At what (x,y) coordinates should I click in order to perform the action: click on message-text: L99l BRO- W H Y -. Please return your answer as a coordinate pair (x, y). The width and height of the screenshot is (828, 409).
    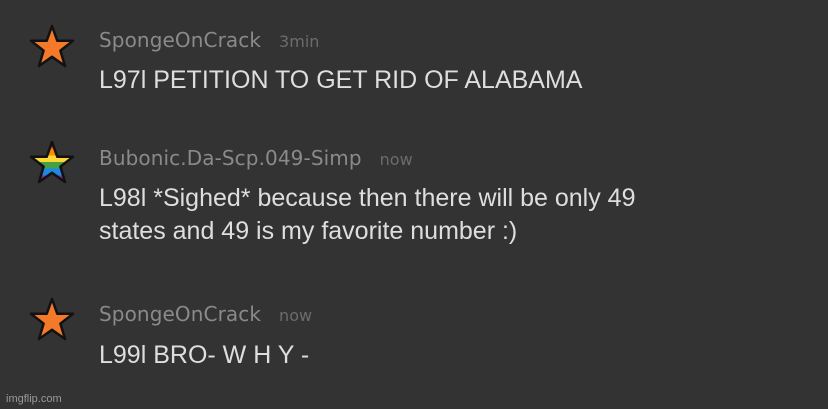
    Looking at the image, I should click on (449, 355).